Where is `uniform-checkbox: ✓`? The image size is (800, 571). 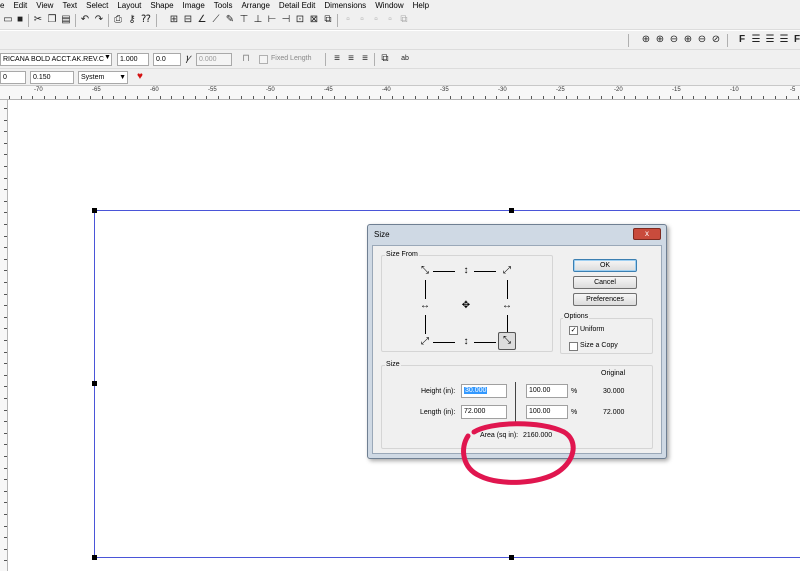
uniform-checkbox: ✓ is located at coordinates (573, 330).